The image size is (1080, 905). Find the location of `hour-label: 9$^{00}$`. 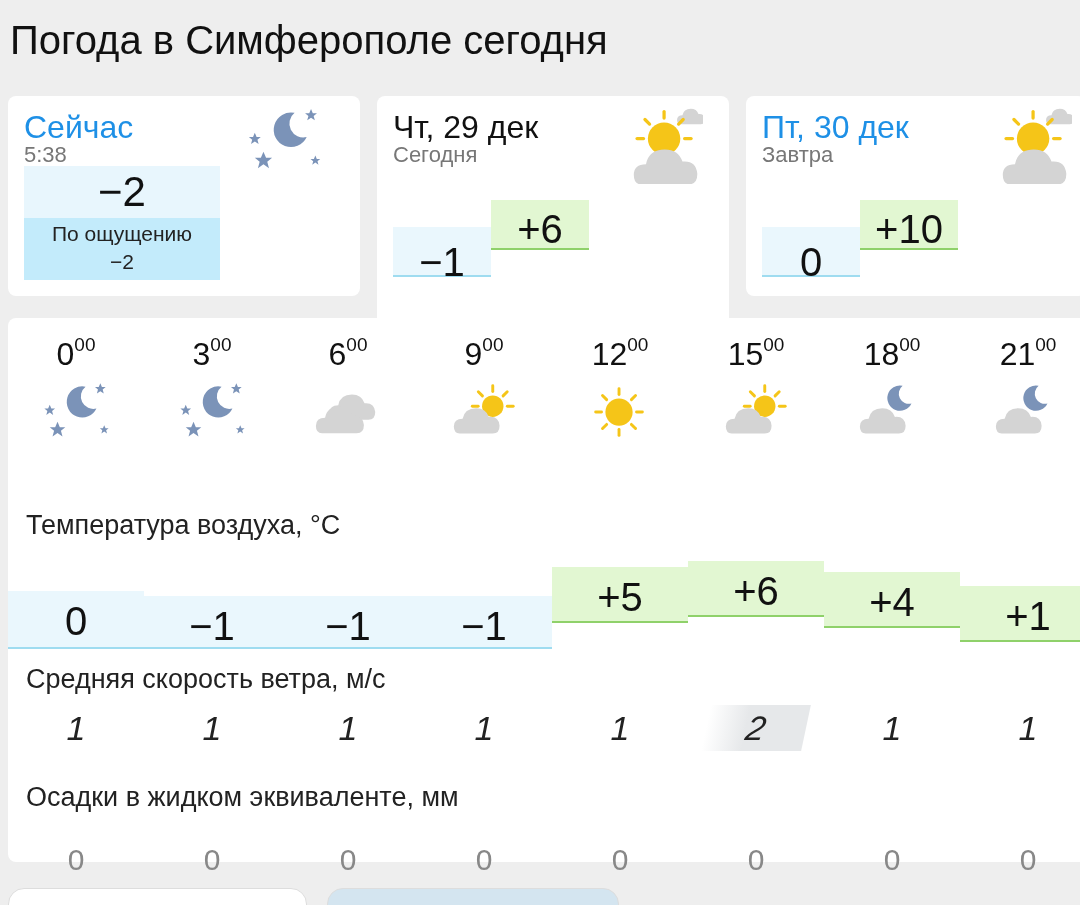

hour-label: 9$^{00}$ is located at coordinates (484, 354).